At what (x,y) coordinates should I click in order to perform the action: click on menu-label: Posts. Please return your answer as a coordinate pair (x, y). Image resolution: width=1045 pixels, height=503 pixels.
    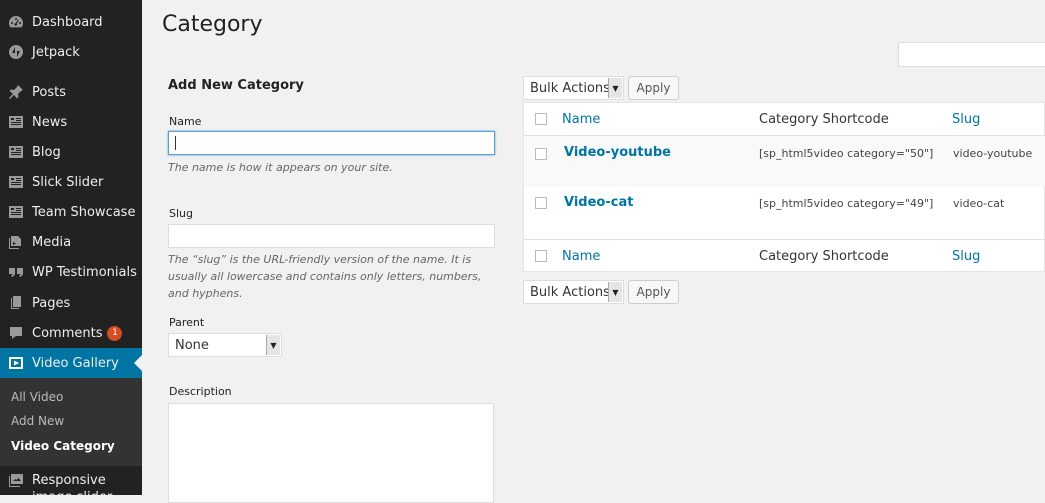
    Looking at the image, I should click on (49, 92).